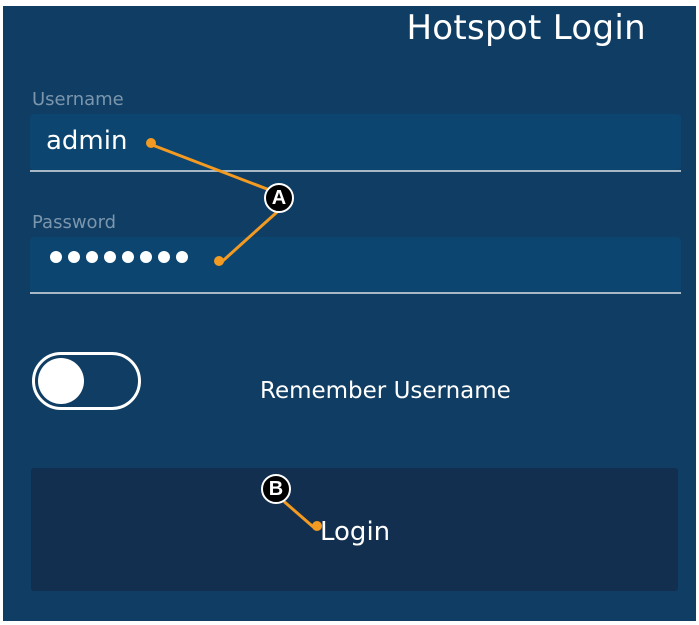 The height and width of the screenshot is (625, 699). What do you see at coordinates (355, 293) in the screenshot?
I see `password-underline` at bounding box center [355, 293].